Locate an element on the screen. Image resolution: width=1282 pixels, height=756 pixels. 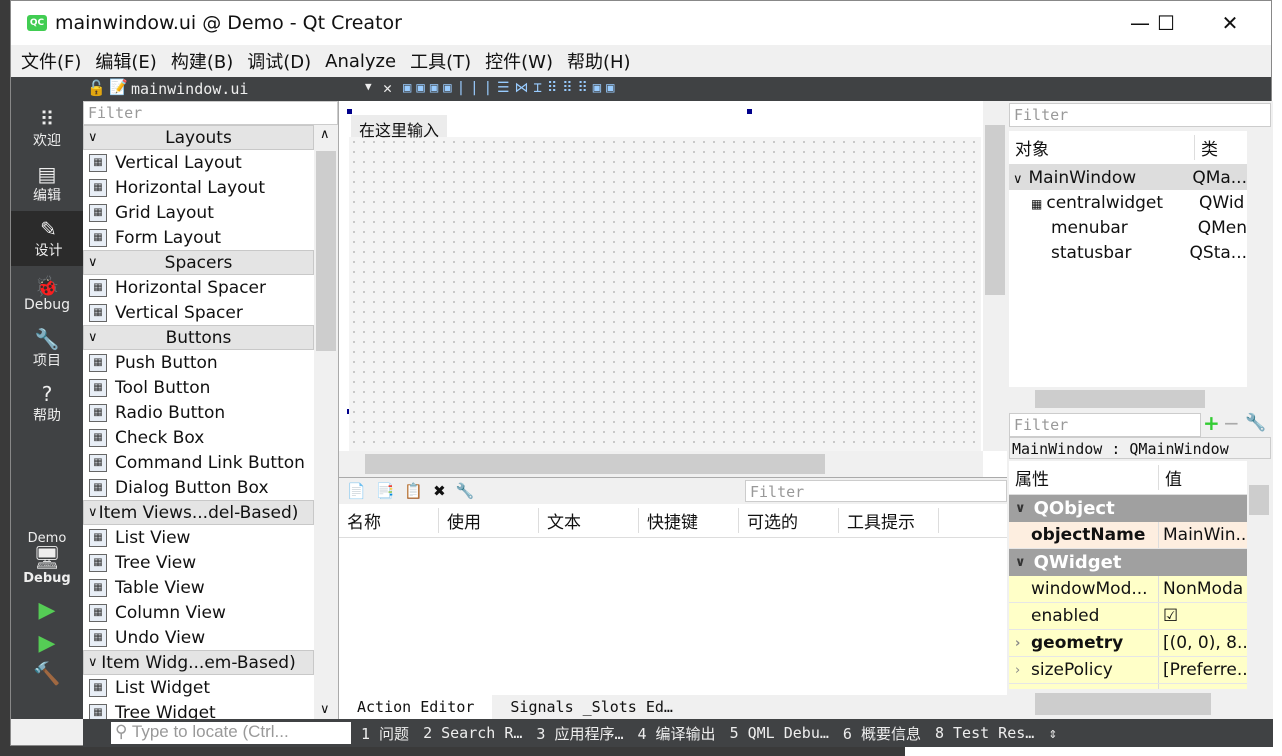
menu-item: 文件(F) is located at coordinates (51, 61).